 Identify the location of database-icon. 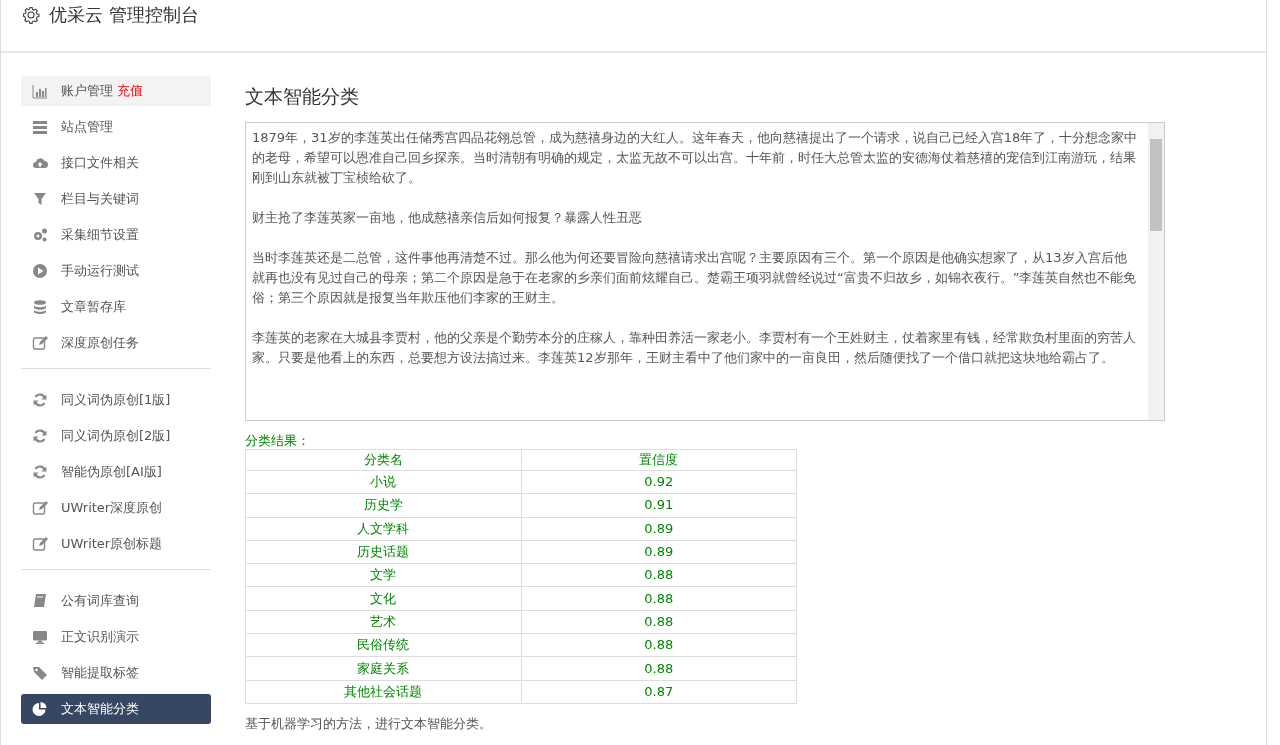
(40, 307).